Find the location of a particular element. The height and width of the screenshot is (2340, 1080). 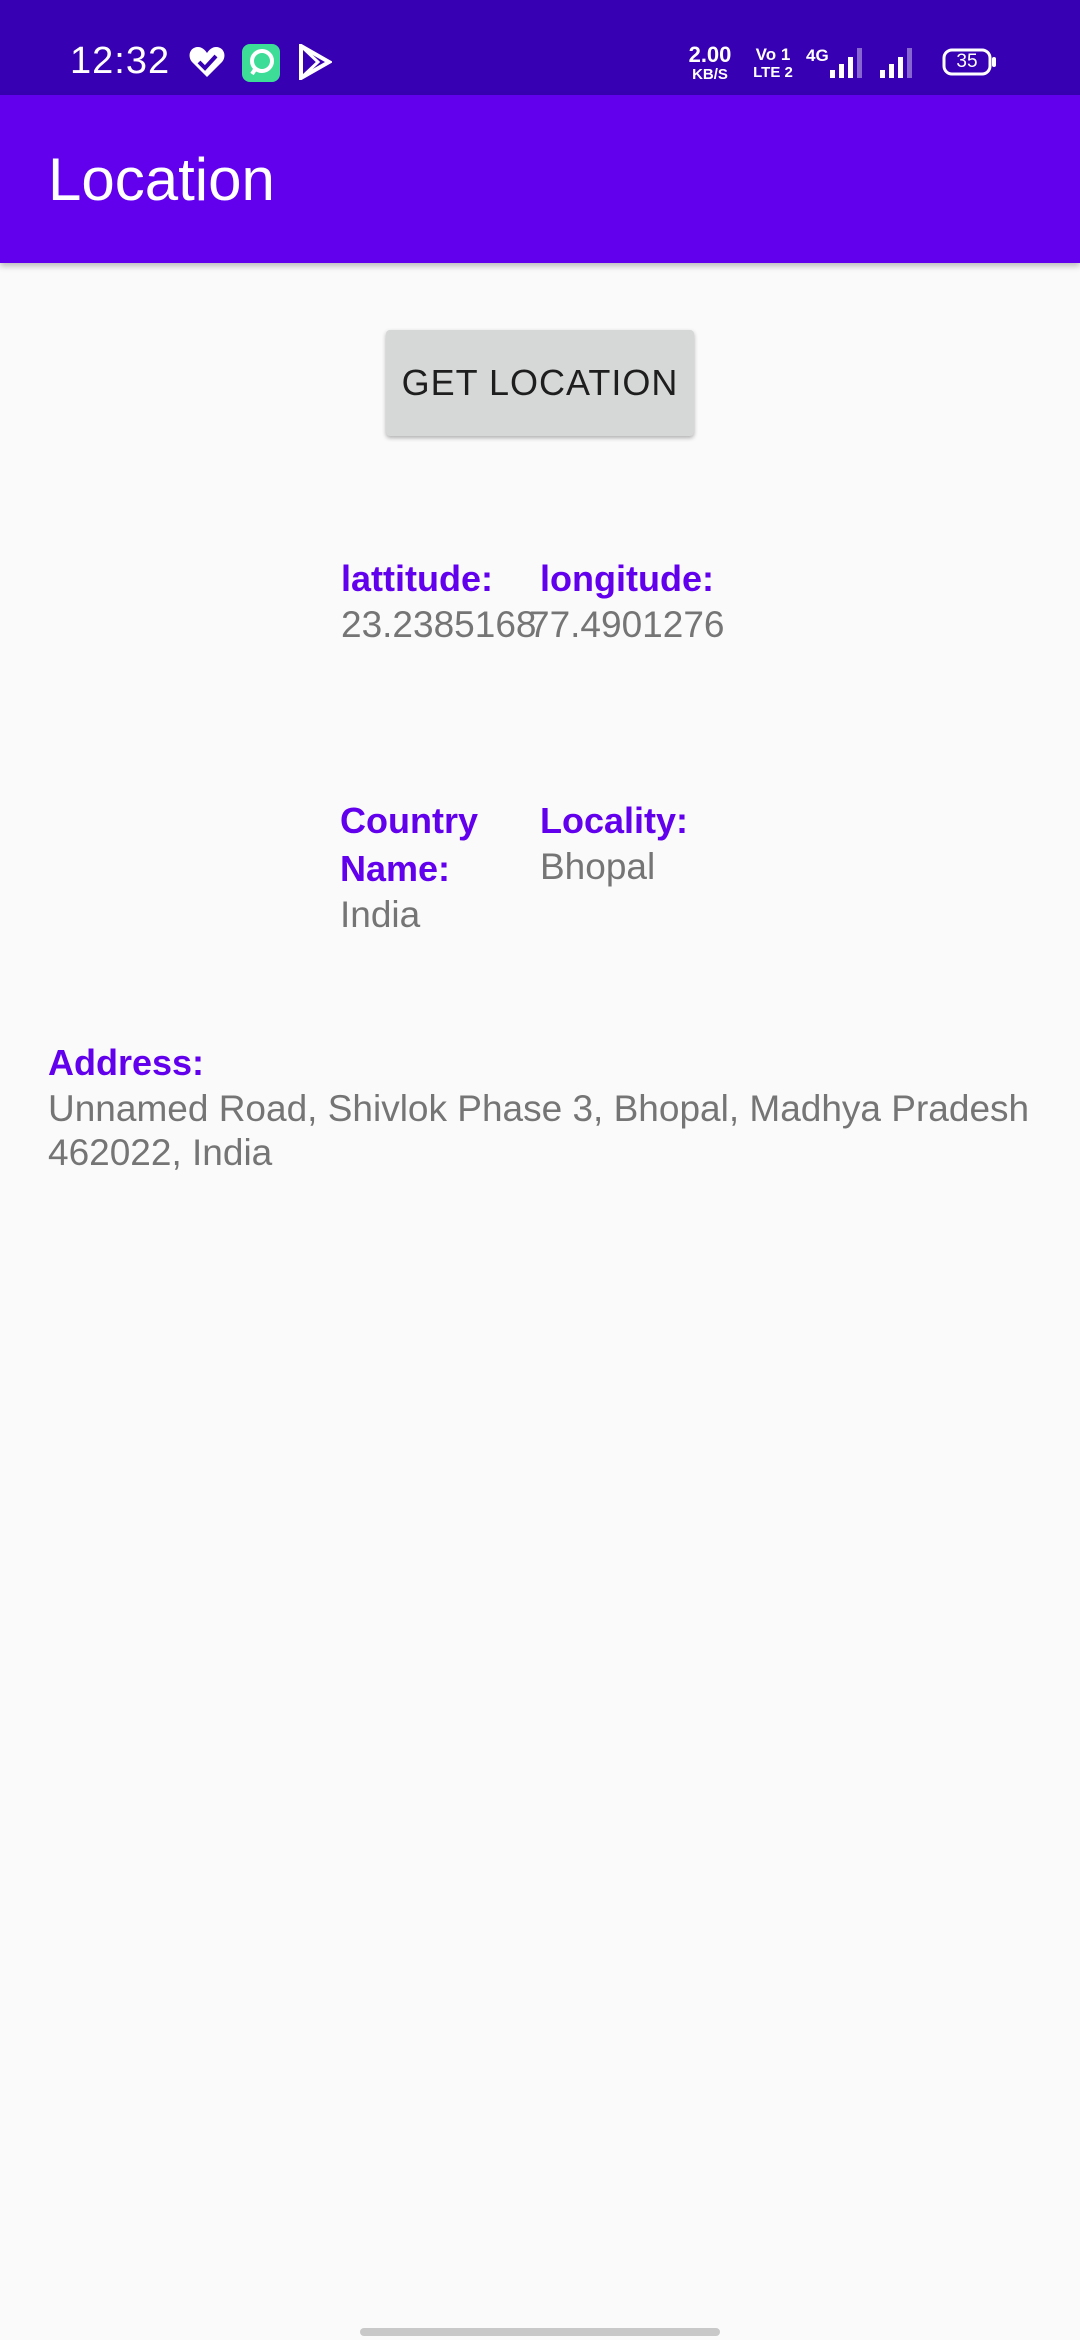

network-speed: 2.00 KB/S is located at coordinates (710, 62).